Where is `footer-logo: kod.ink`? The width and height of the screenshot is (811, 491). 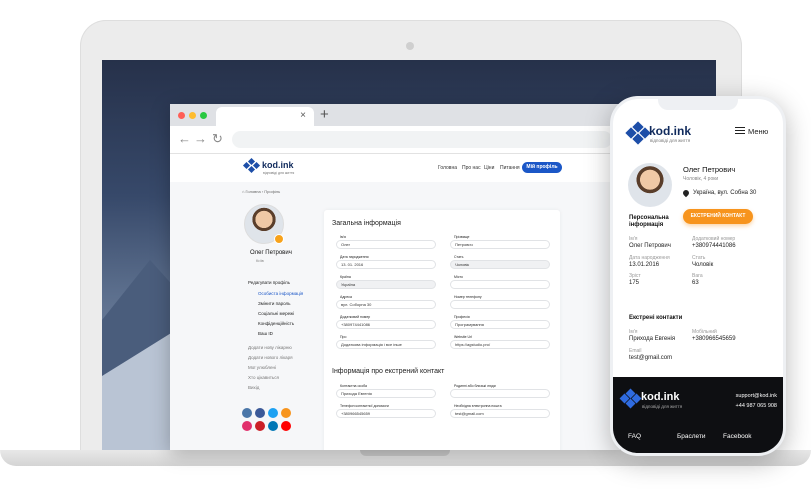 footer-logo: kod.ink is located at coordinates (660, 397).